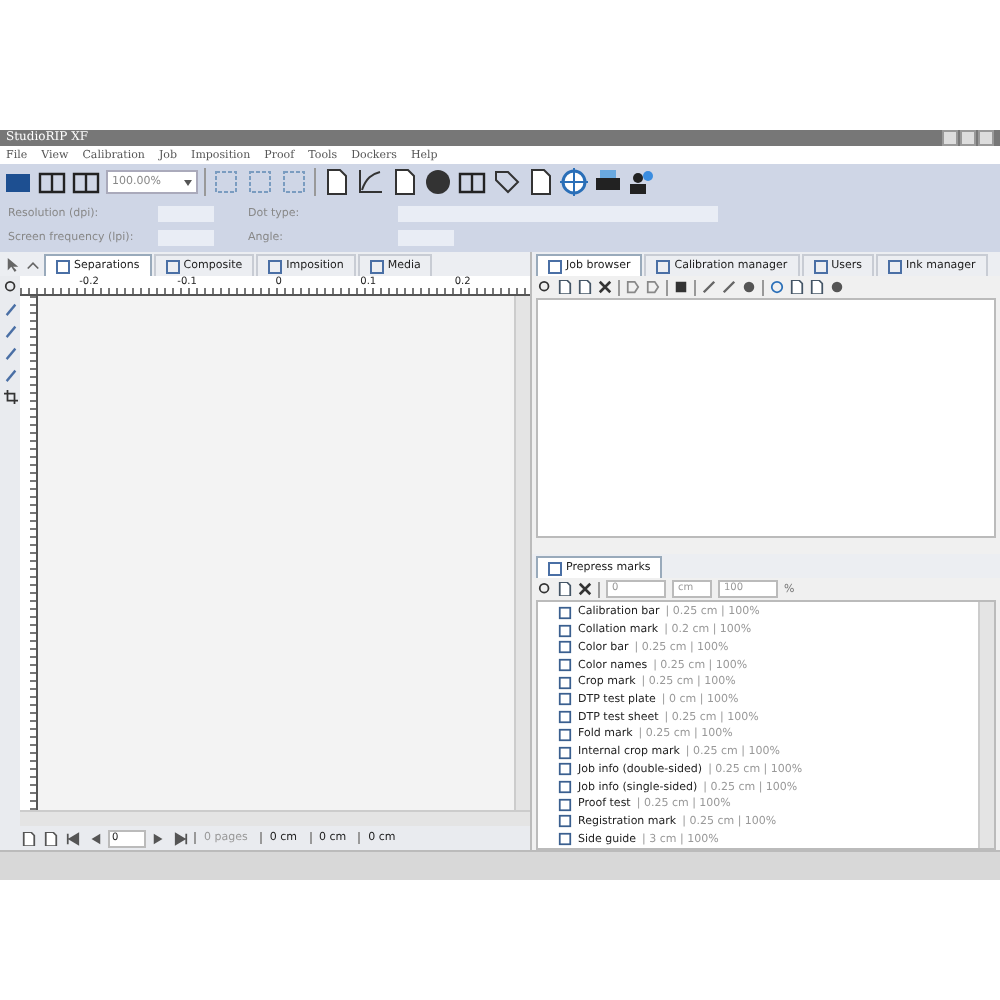 This screenshot has width=1000, height=1000. What do you see at coordinates (188, 182) in the screenshot?
I see `caret-icon` at bounding box center [188, 182].